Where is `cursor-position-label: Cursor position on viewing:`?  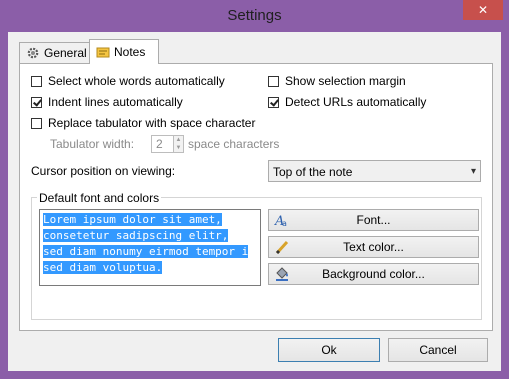 cursor-position-label: Cursor position on viewing: is located at coordinates (103, 171).